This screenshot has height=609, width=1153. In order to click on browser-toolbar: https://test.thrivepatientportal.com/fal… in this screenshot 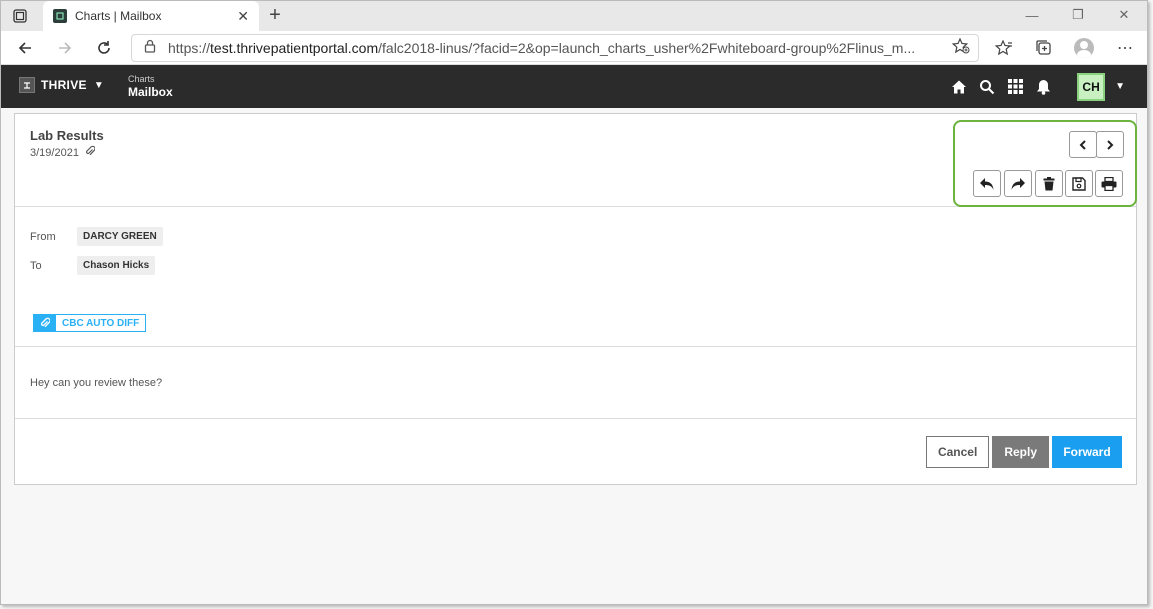, I will do `click(574, 48)`.